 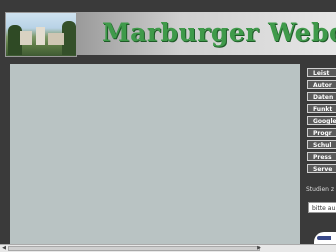 I want to click on nav-item-progr: Progr, so click(x=321, y=132).